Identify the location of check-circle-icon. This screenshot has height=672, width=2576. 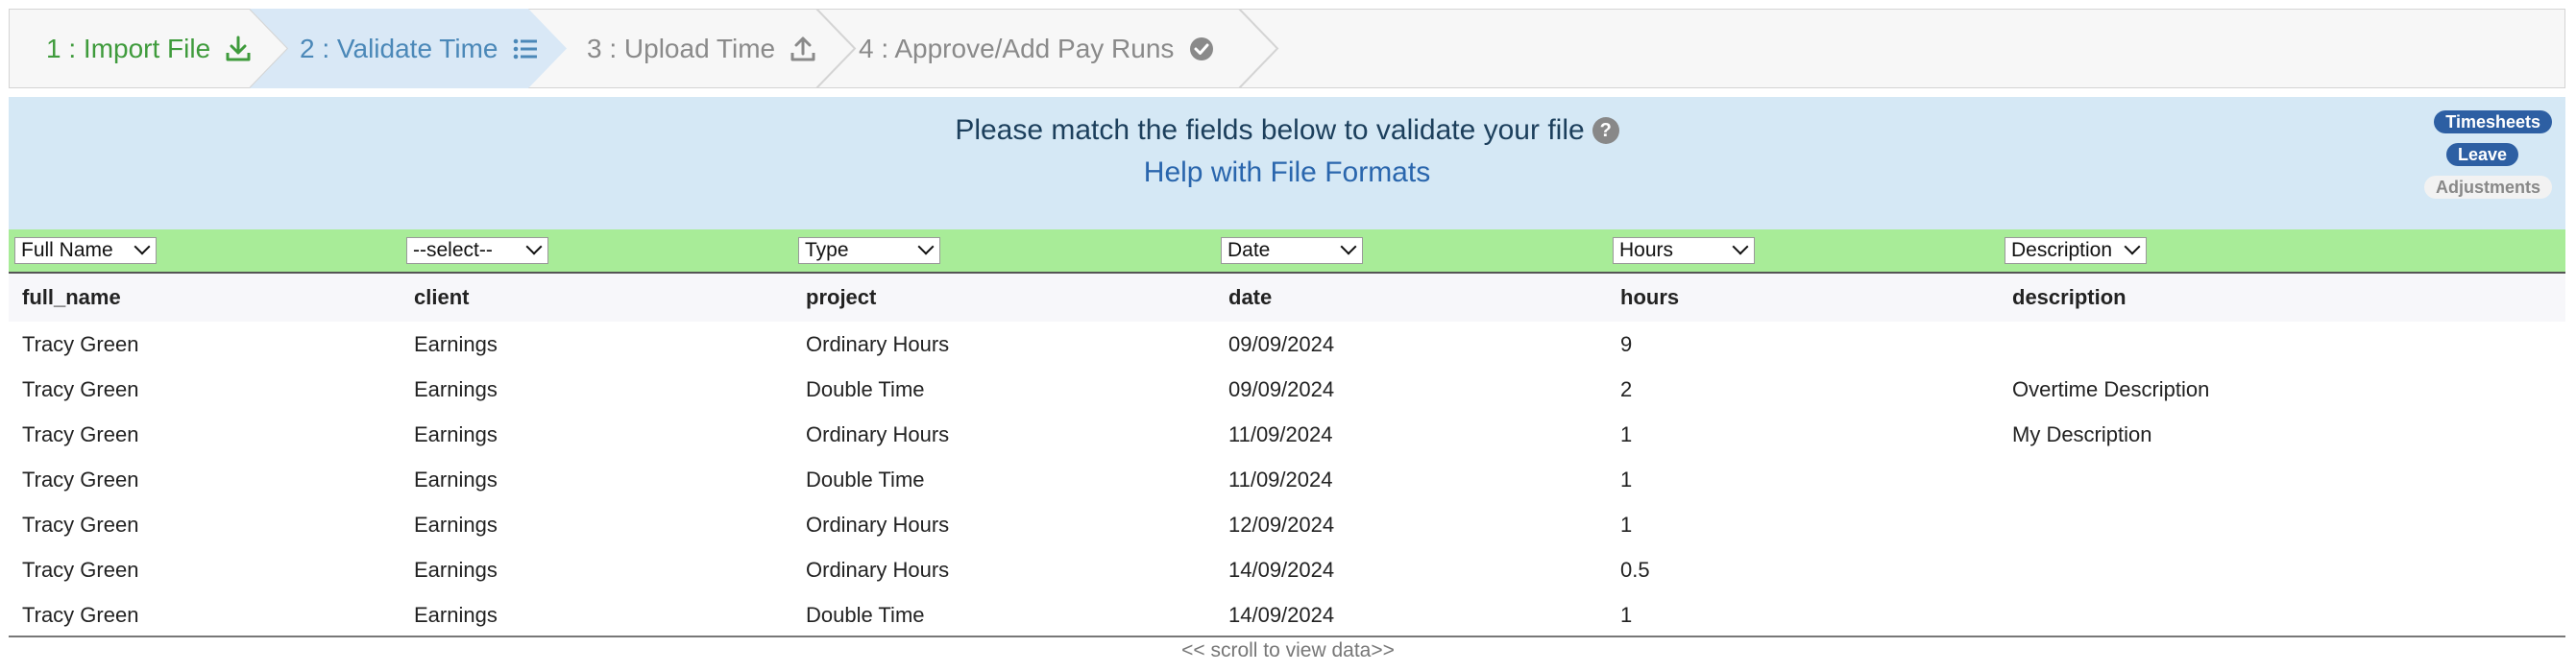
(1202, 48).